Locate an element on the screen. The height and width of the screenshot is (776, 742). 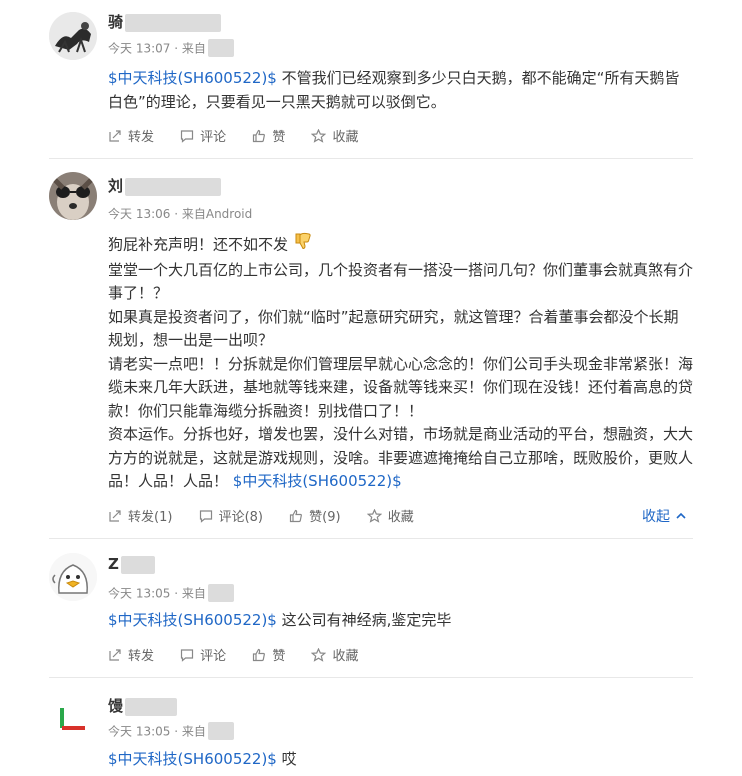
thumbs-down-emoji-icon is located at coordinates (303, 245).